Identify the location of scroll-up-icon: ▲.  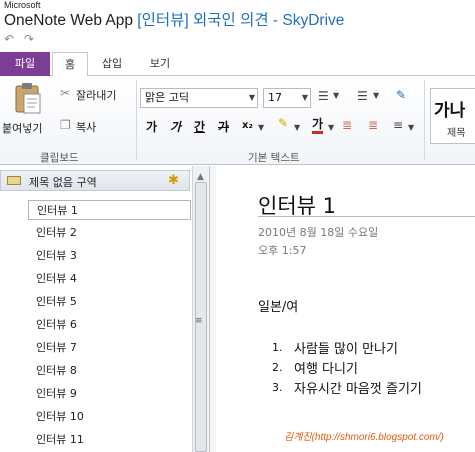
(200, 177).